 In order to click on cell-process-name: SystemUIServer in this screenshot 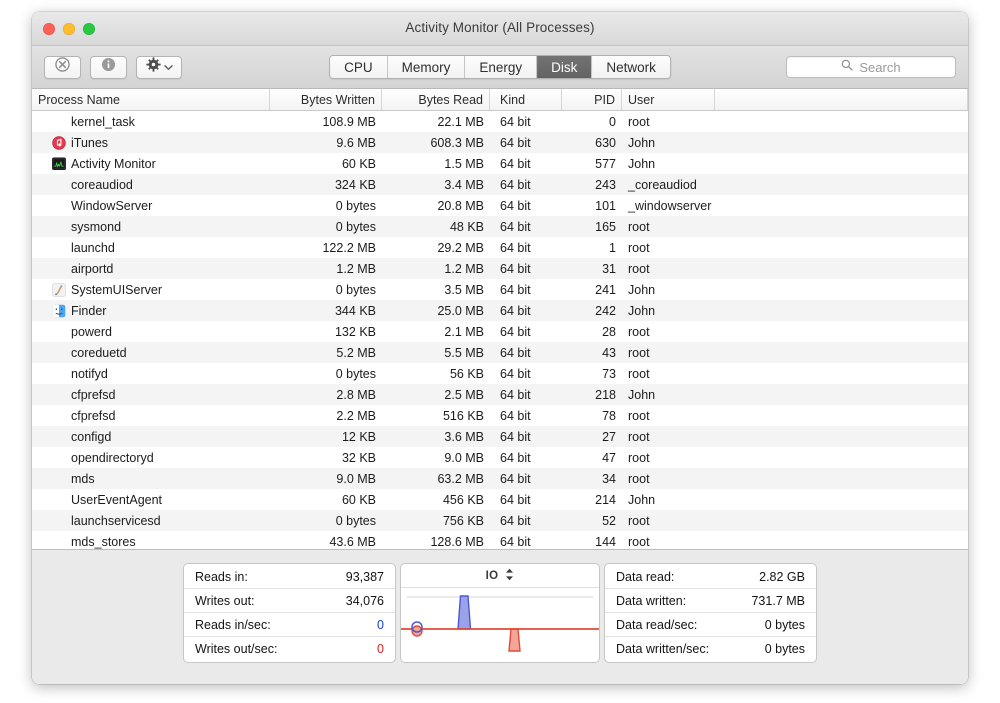, I will do `click(151, 290)`.